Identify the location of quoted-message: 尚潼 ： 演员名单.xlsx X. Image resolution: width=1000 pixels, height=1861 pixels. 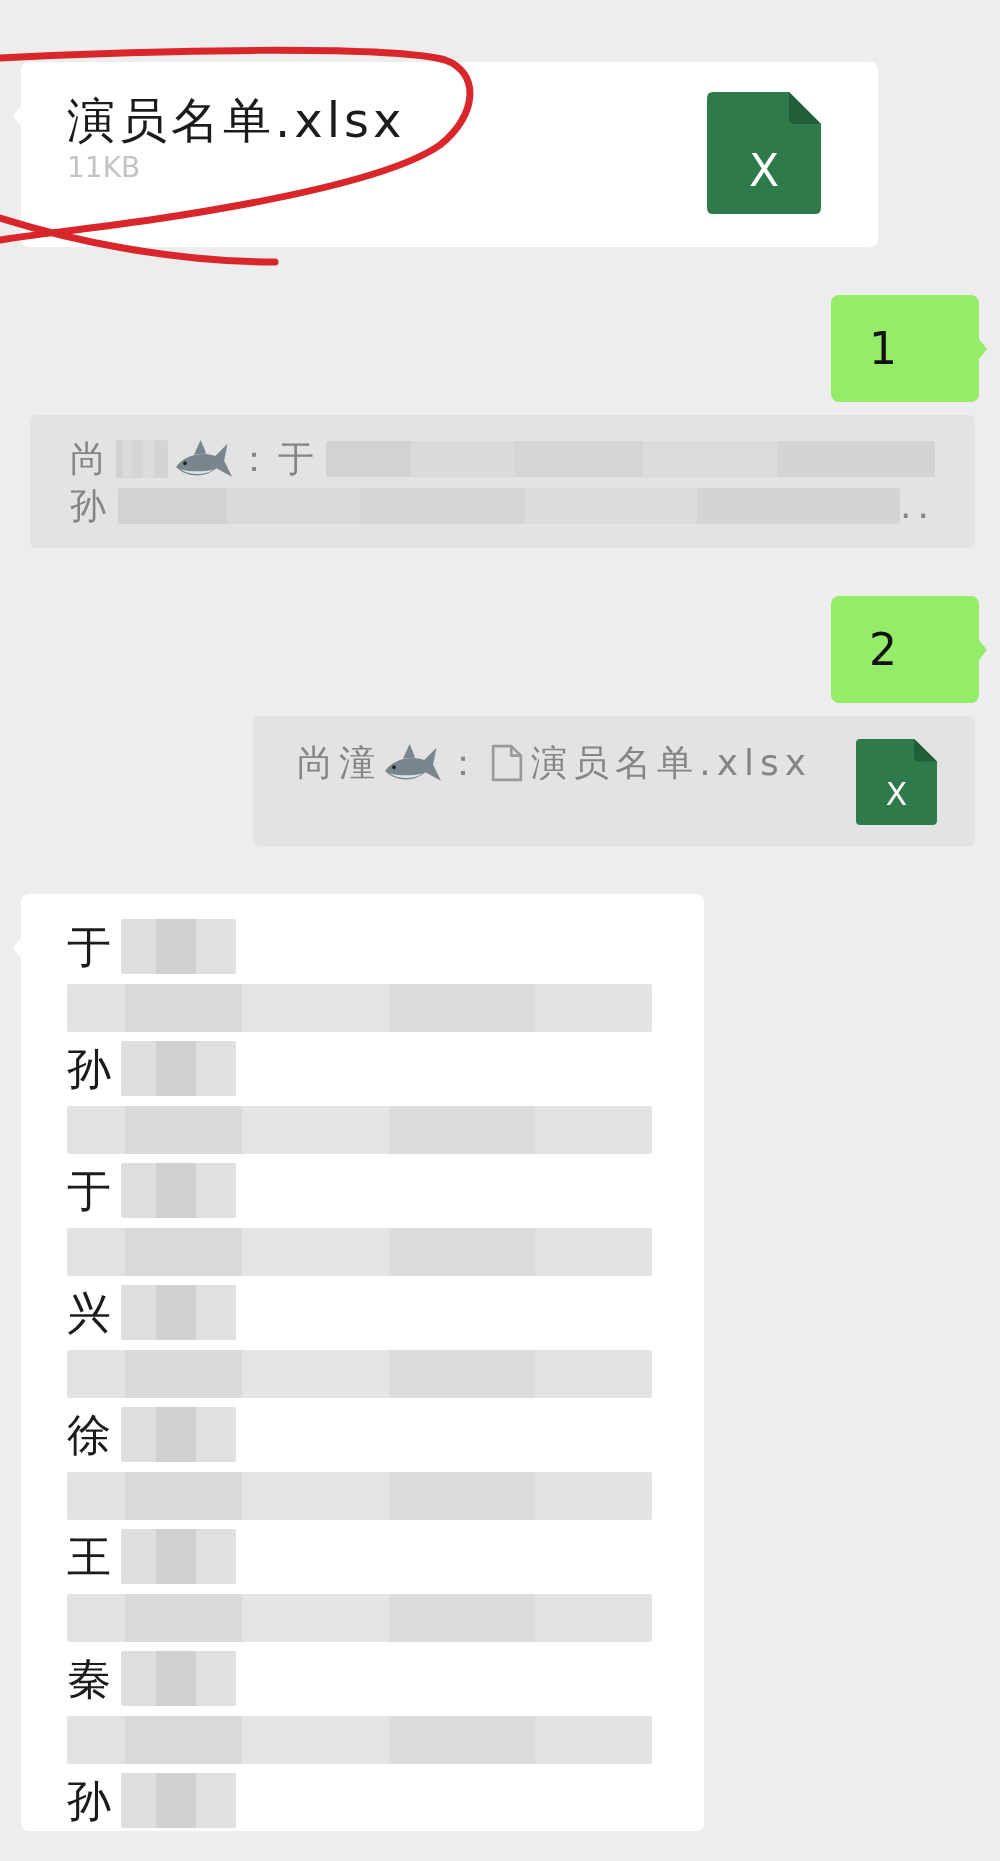
(614, 781).